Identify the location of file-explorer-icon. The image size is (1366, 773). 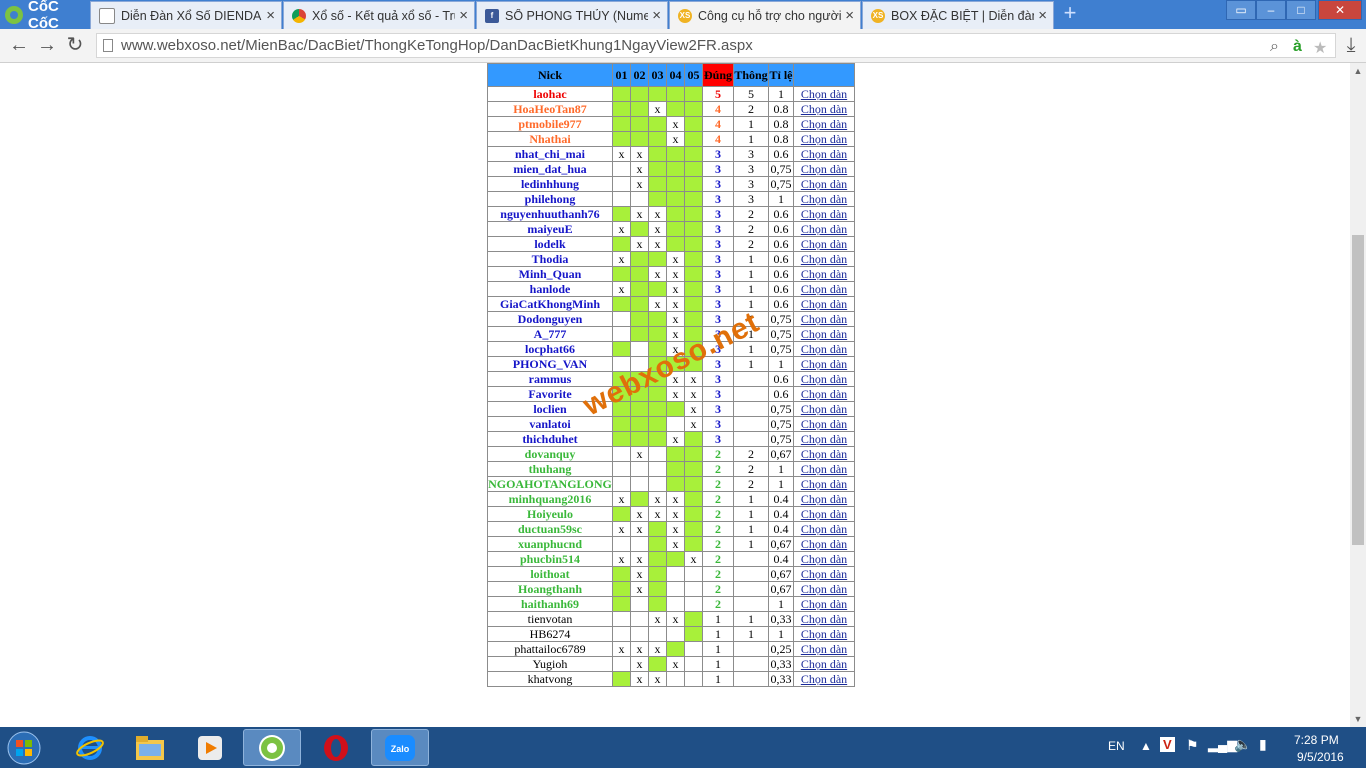
(150, 747).